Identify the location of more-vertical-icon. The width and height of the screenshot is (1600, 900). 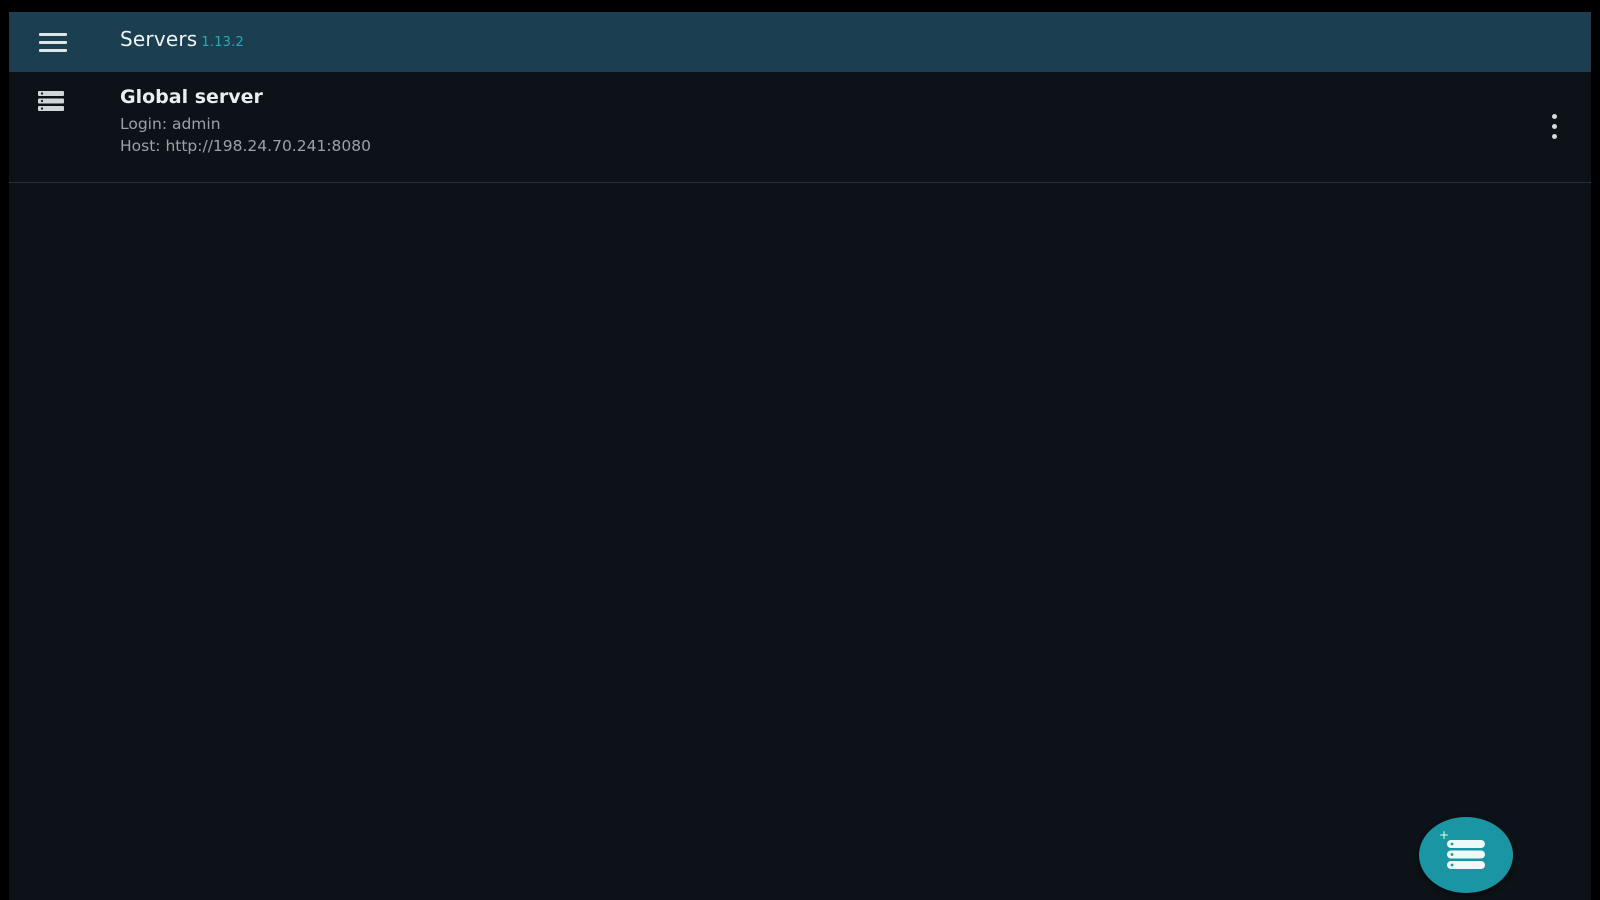
(1555, 127).